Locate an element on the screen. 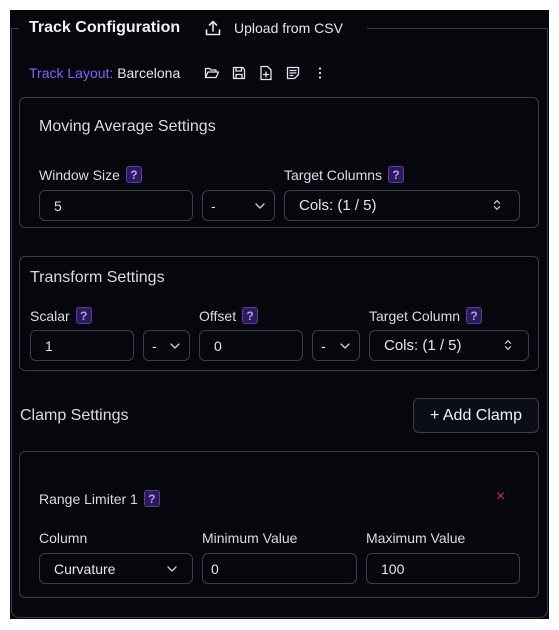 The height and width of the screenshot is (630, 559). track-layout-value: Barcelona is located at coordinates (149, 73).